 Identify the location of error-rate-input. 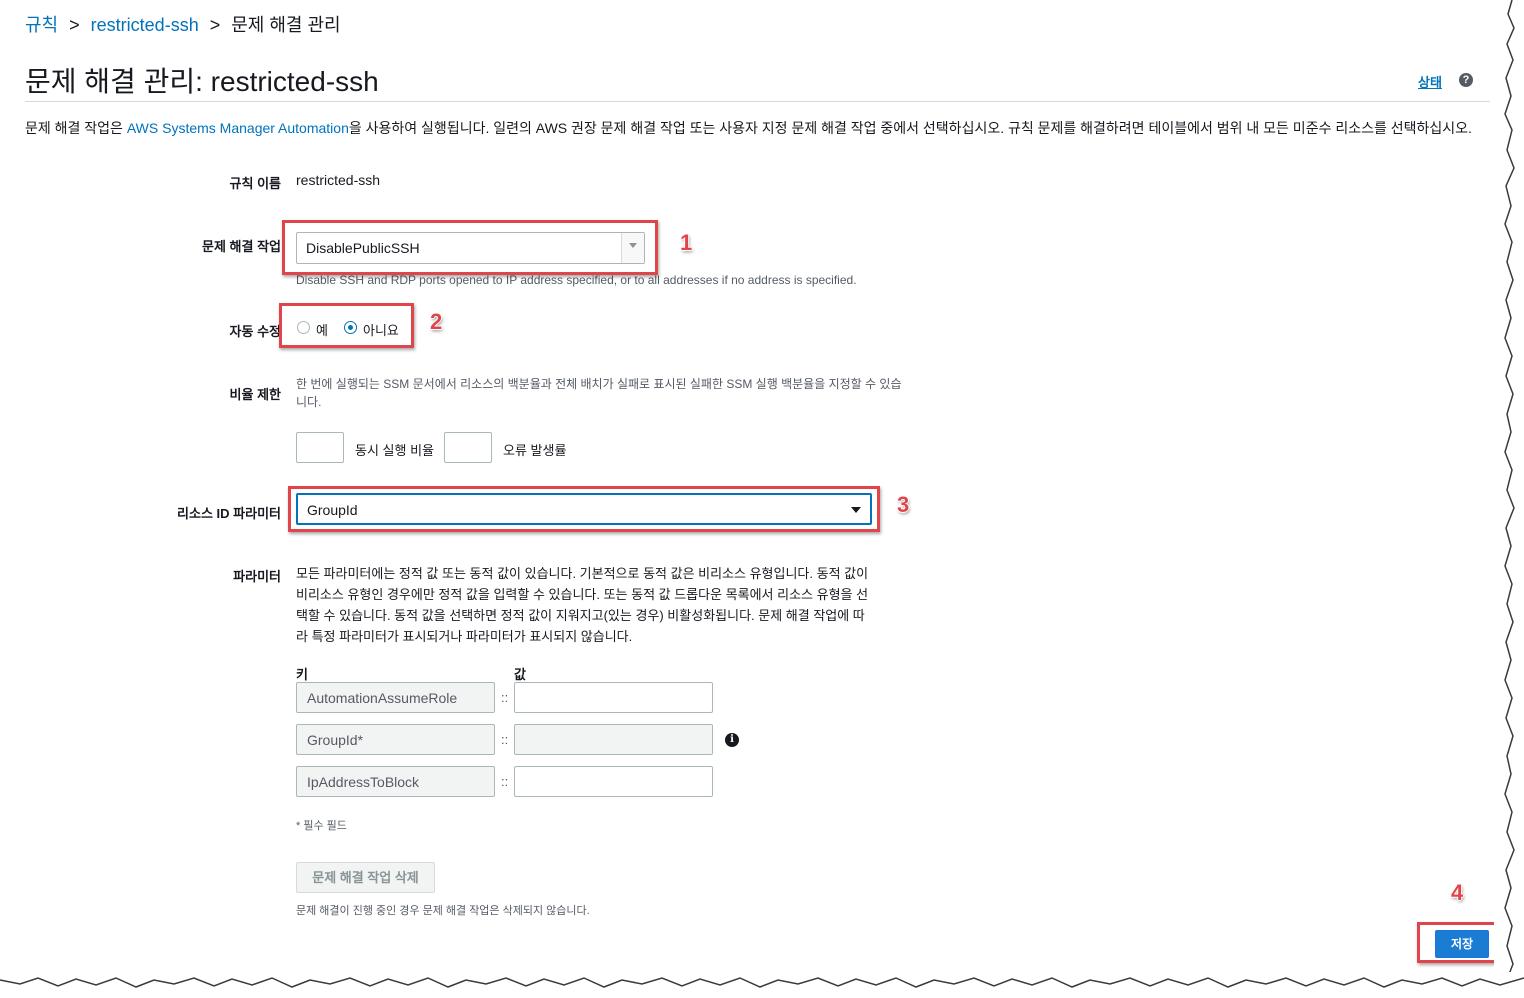
(468, 447).